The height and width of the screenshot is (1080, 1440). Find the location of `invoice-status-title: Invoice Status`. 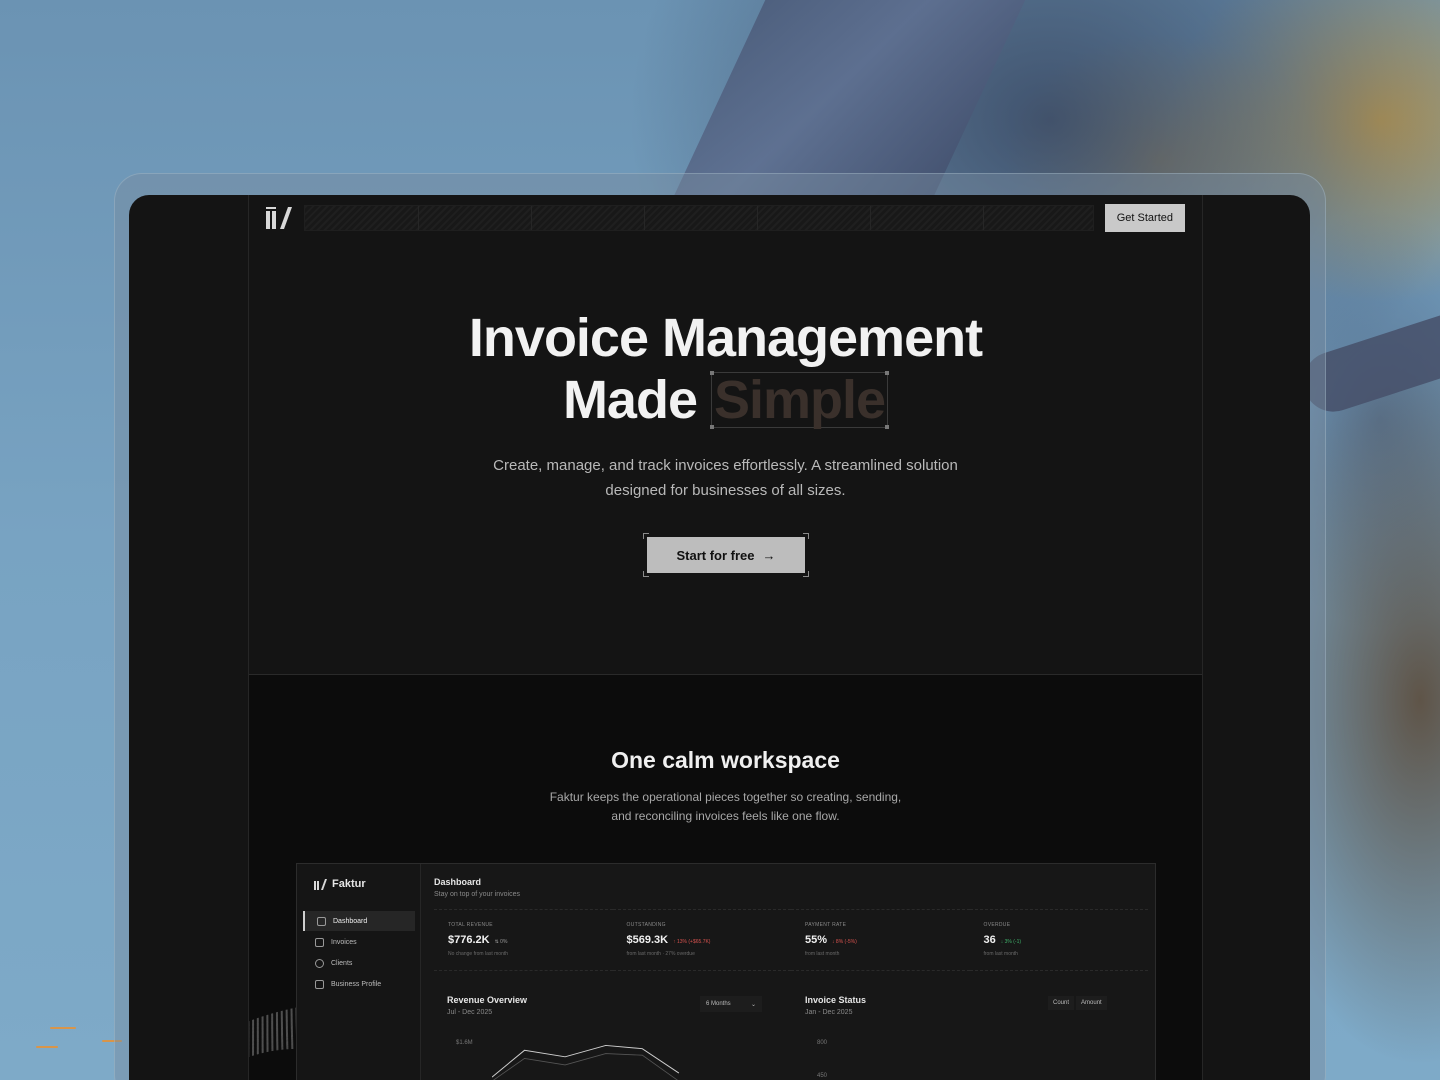

invoice-status-title: Invoice Status is located at coordinates (836, 1000).